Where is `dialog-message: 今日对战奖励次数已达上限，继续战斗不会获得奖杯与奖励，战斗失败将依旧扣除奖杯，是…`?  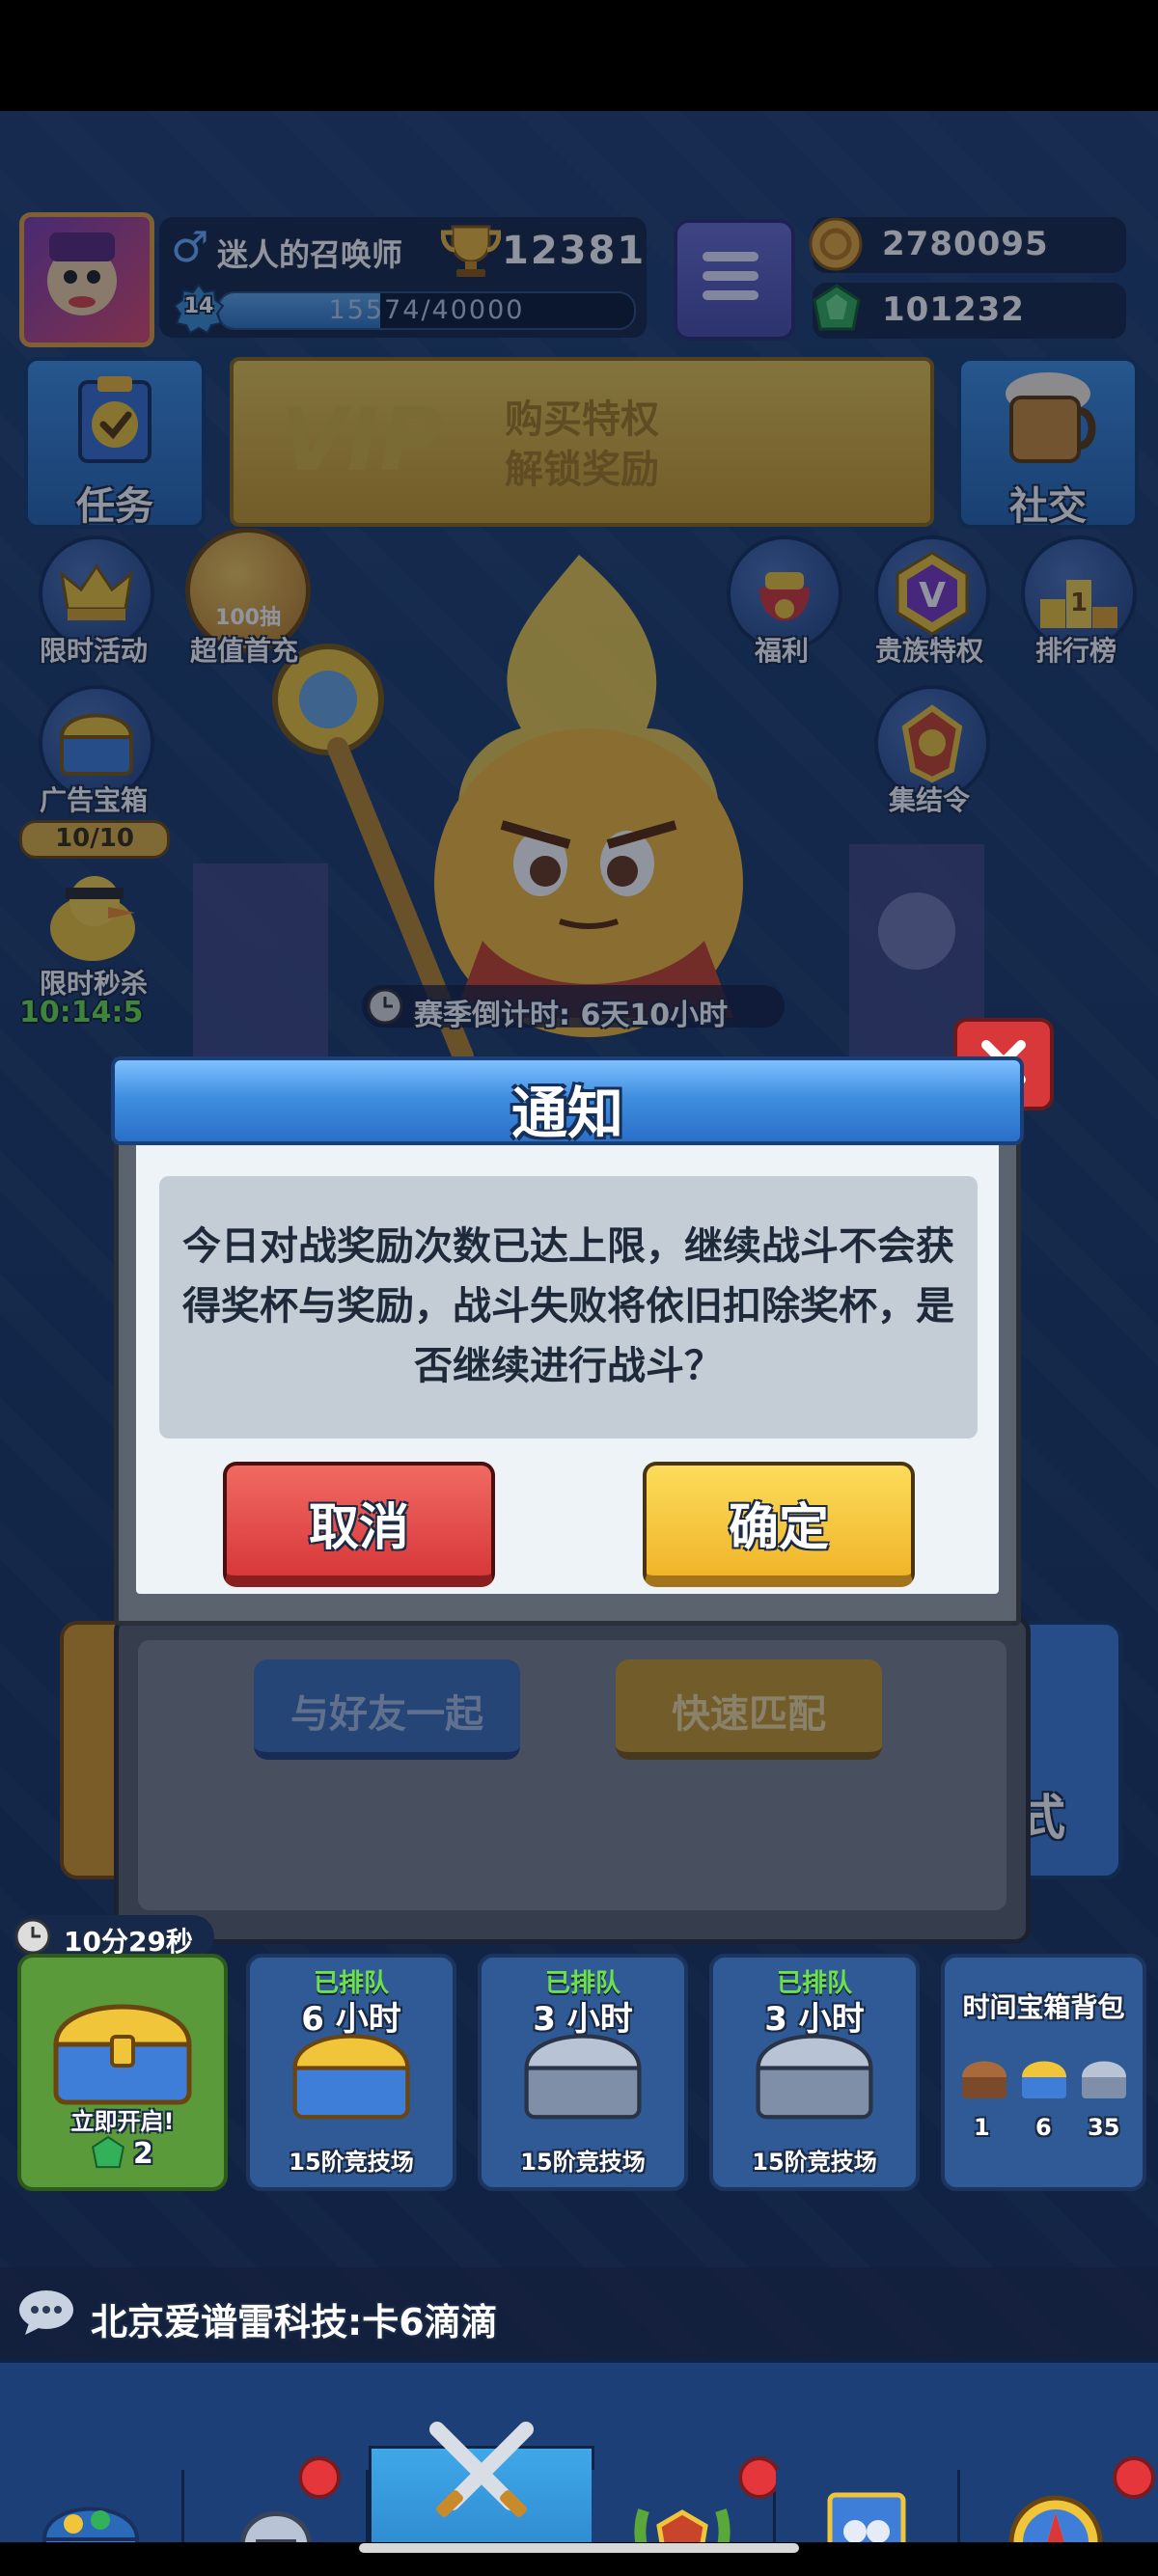 dialog-message: 今日对战奖励次数已达上限，继续战斗不会获得奖杯与奖励，战斗失败将依旧扣除奖杯，是… is located at coordinates (568, 1306).